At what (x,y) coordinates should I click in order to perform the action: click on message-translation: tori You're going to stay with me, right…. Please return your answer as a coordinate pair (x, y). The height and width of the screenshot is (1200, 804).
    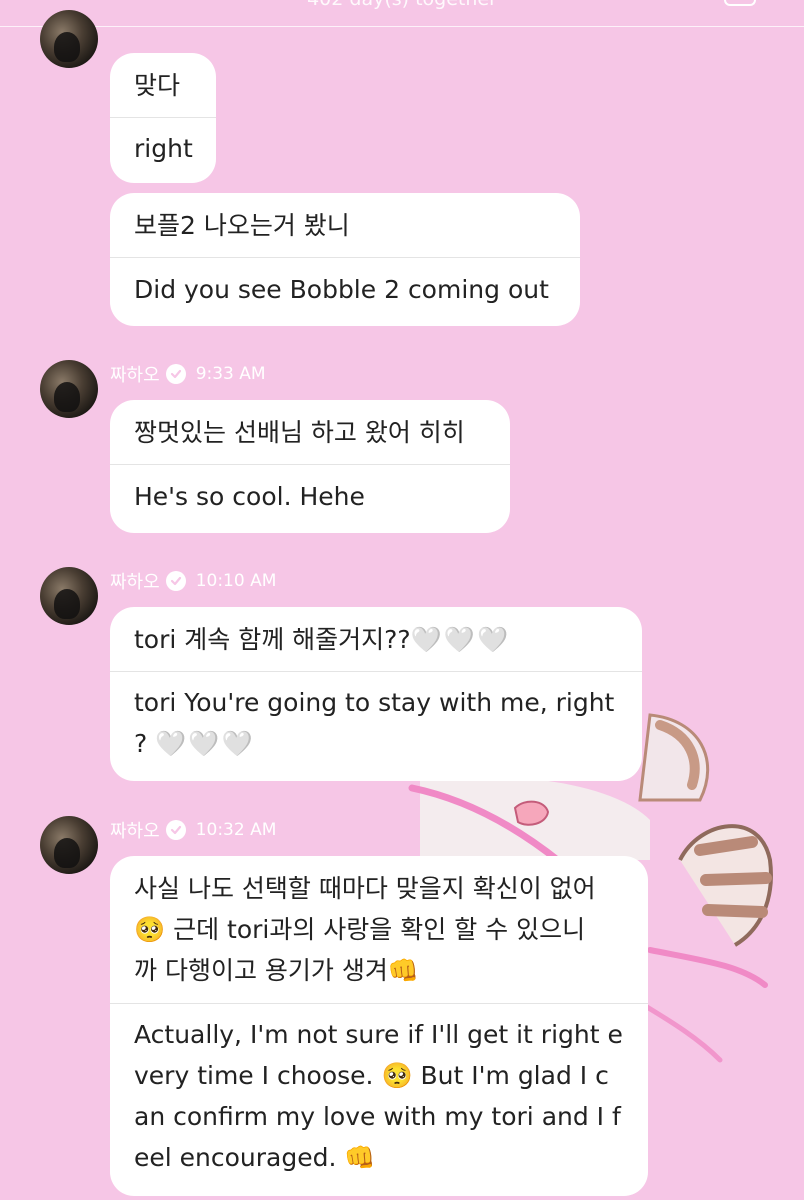
    Looking at the image, I should click on (376, 718).